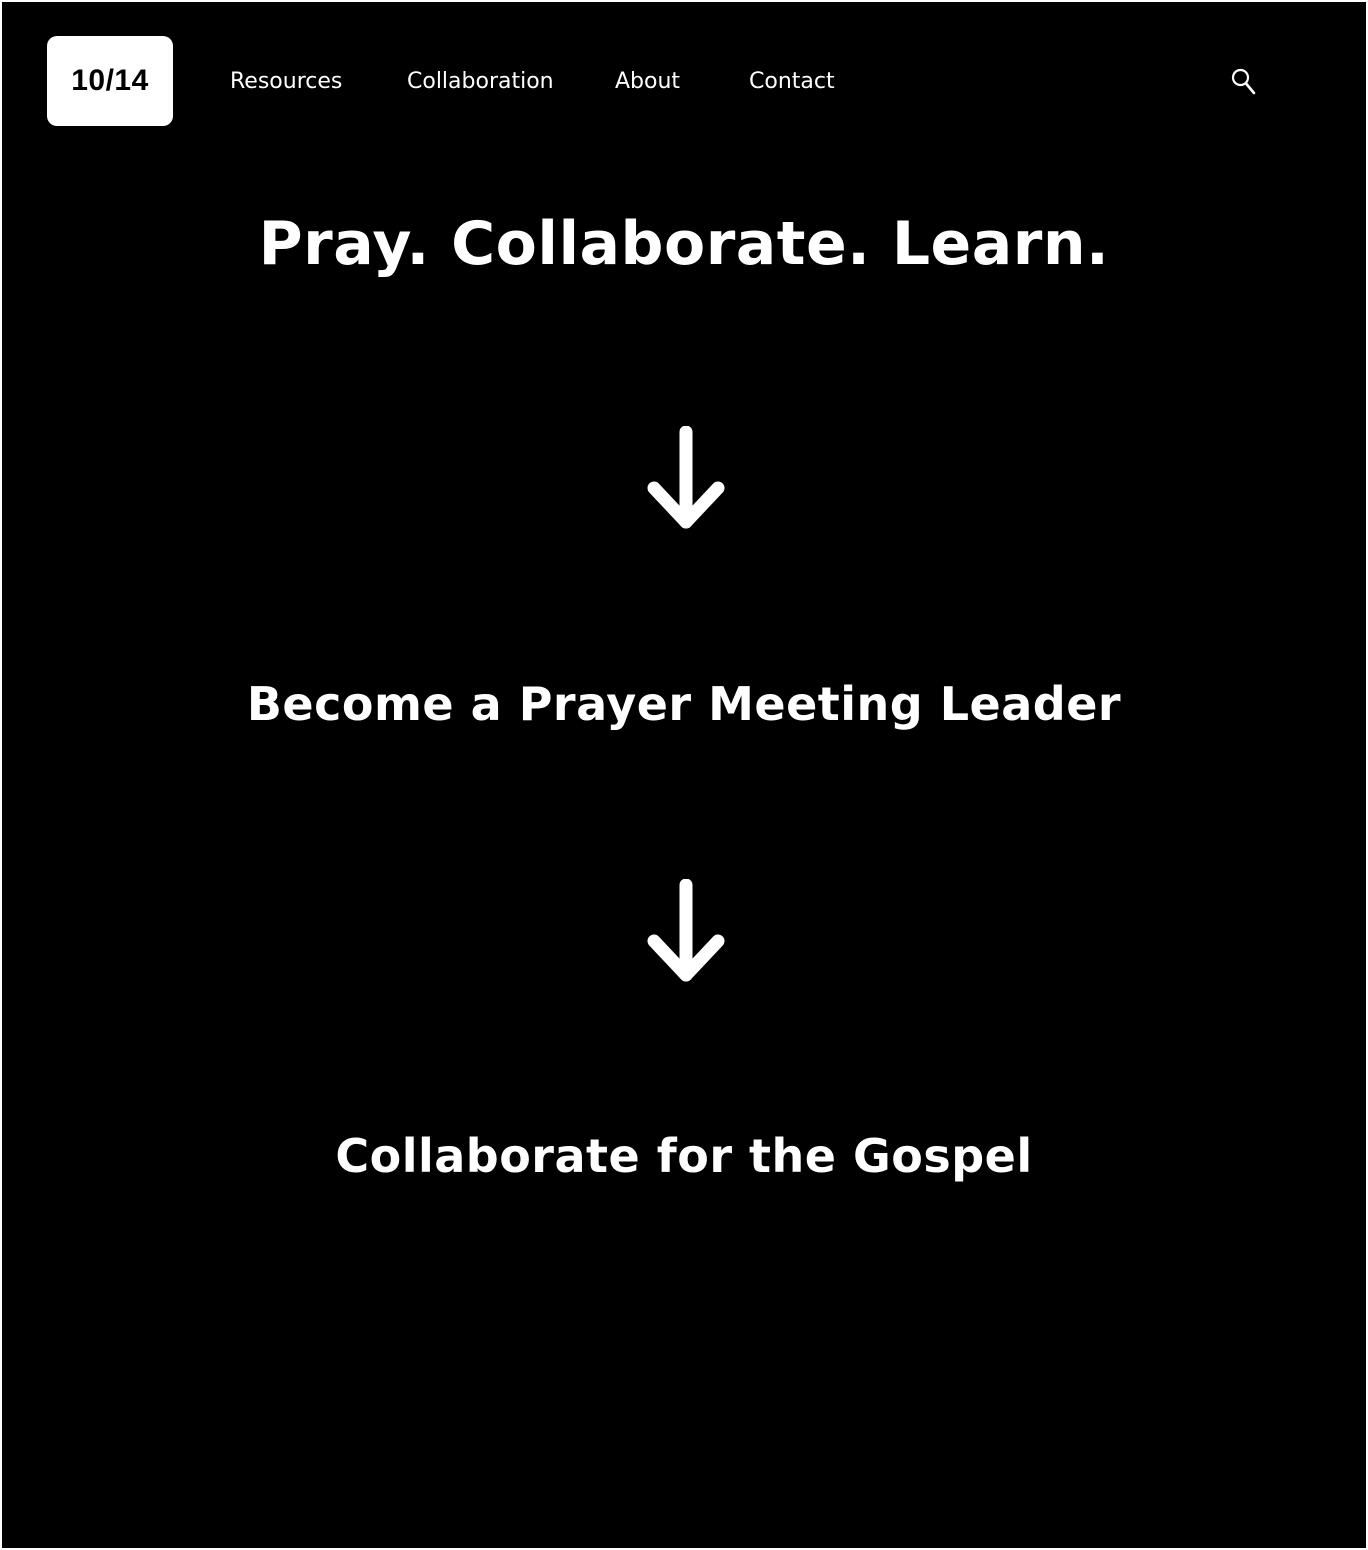  I want to click on nav-link-resources: Resources, so click(286, 82).